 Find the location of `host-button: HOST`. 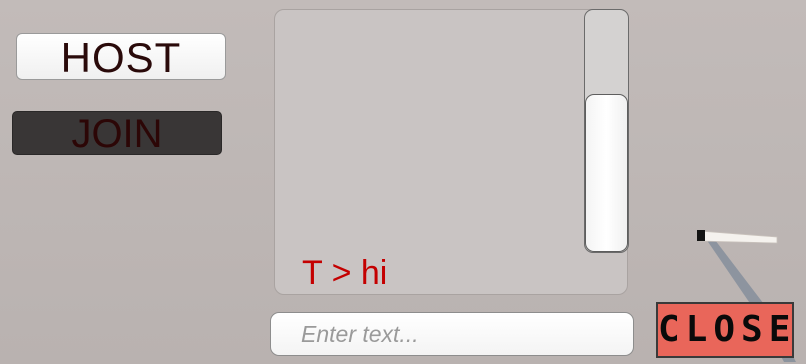

host-button: HOST is located at coordinates (121, 57).